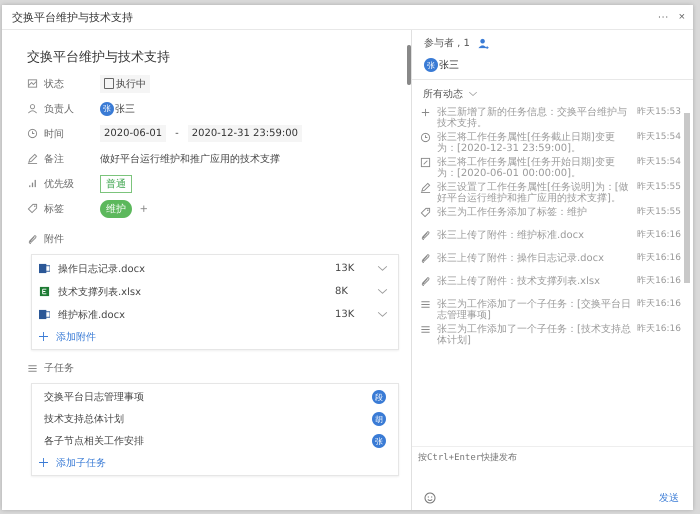 Image resolution: width=700 pixels, height=514 pixels. What do you see at coordinates (681, 17) in the screenshot?
I see `close-button: ×` at bounding box center [681, 17].